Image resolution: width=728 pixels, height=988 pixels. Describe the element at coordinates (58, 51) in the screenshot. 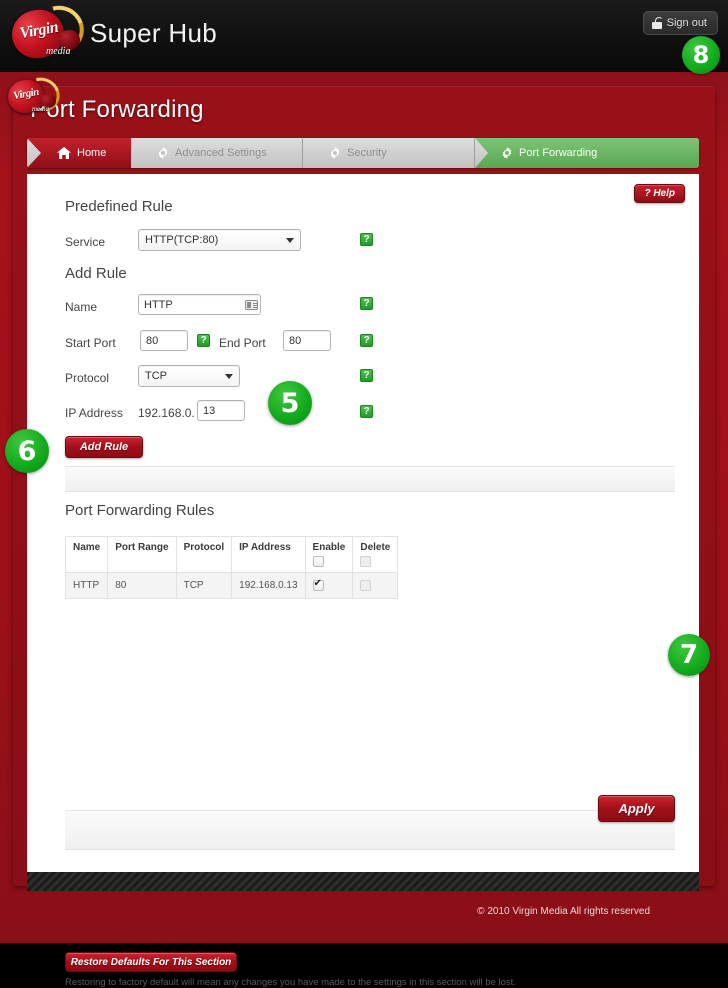

I see `logo-subtext: media` at that location.